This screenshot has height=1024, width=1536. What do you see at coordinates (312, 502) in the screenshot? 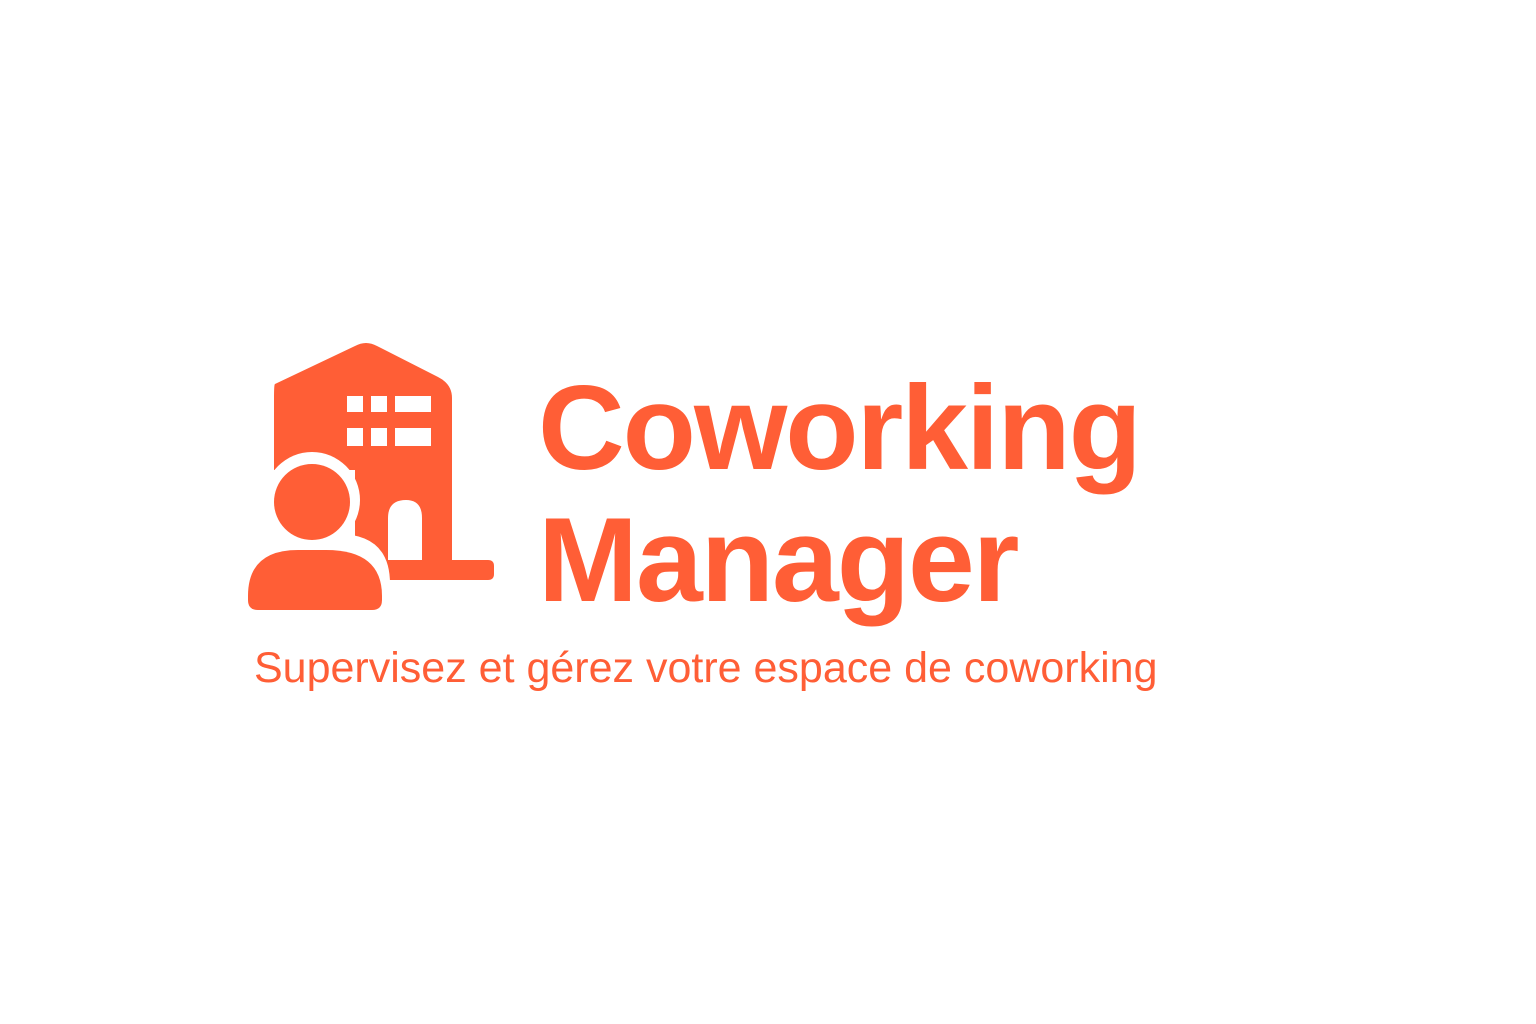
I see `person-head` at bounding box center [312, 502].